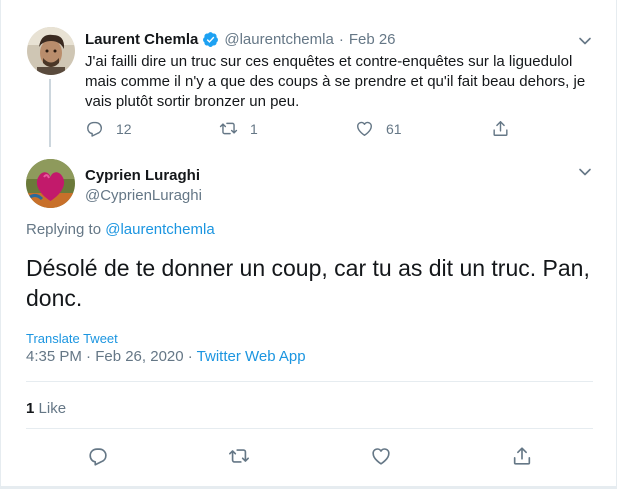  I want to click on parent-tweet-header: Laurent Chemla @laurentchemla · Feb 26, so click(240, 39).